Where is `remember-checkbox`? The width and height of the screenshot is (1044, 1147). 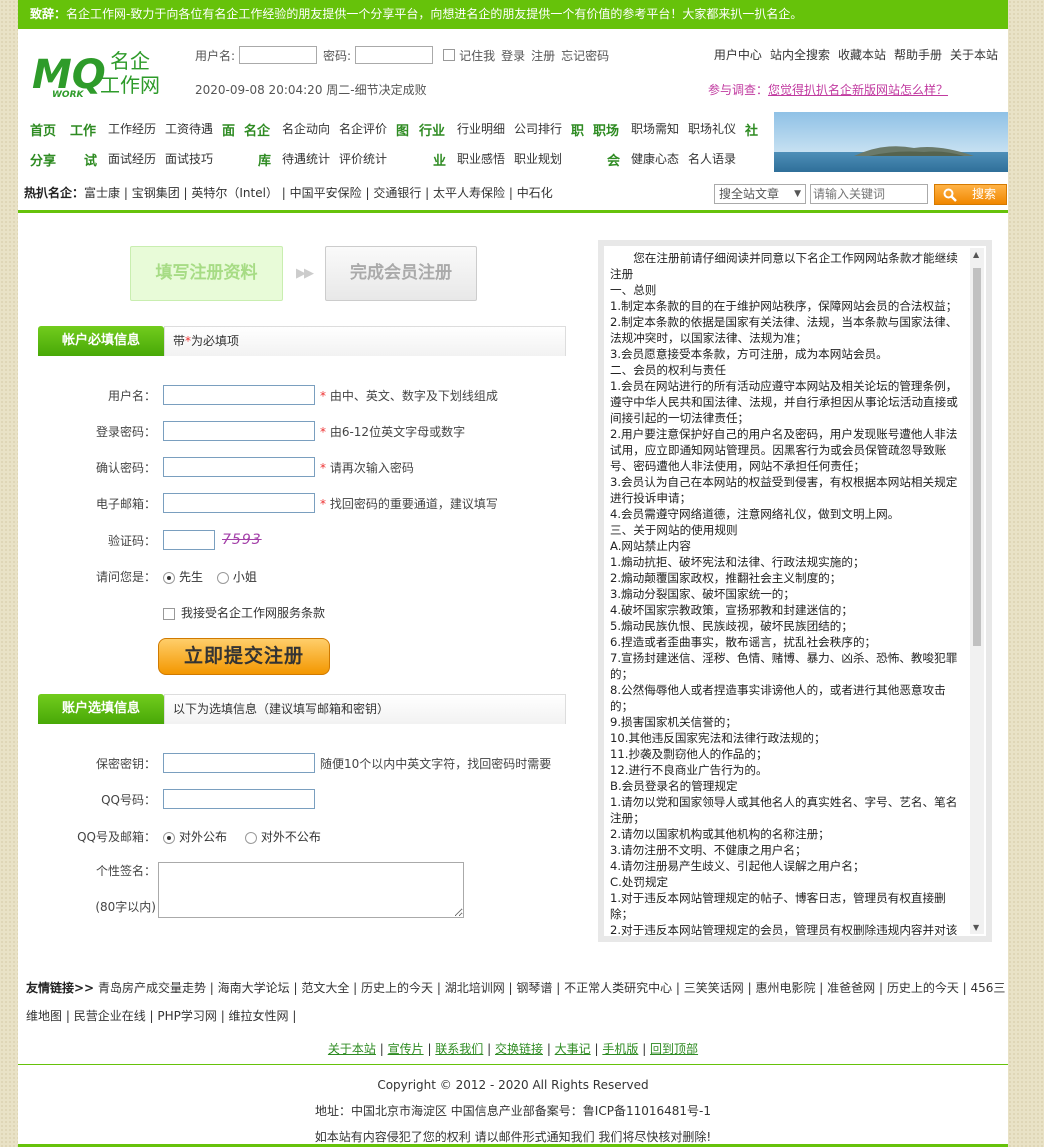 remember-checkbox is located at coordinates (449, 55).